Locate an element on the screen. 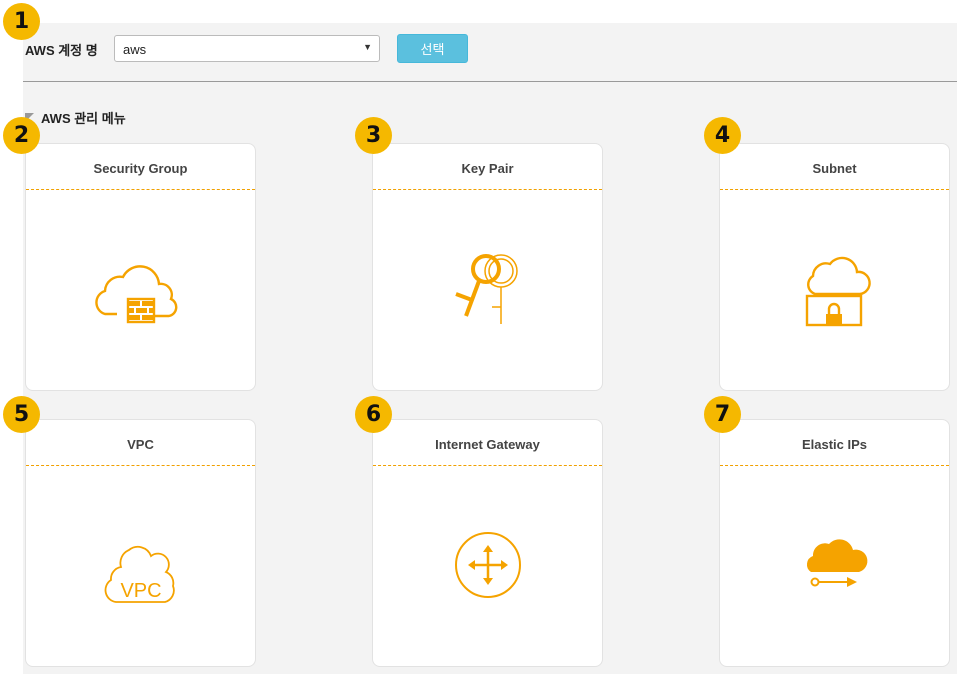 This screenshot has width=957, height=674. card-elastic-ips: Elastic IPs is located at coordinates (834, 543).